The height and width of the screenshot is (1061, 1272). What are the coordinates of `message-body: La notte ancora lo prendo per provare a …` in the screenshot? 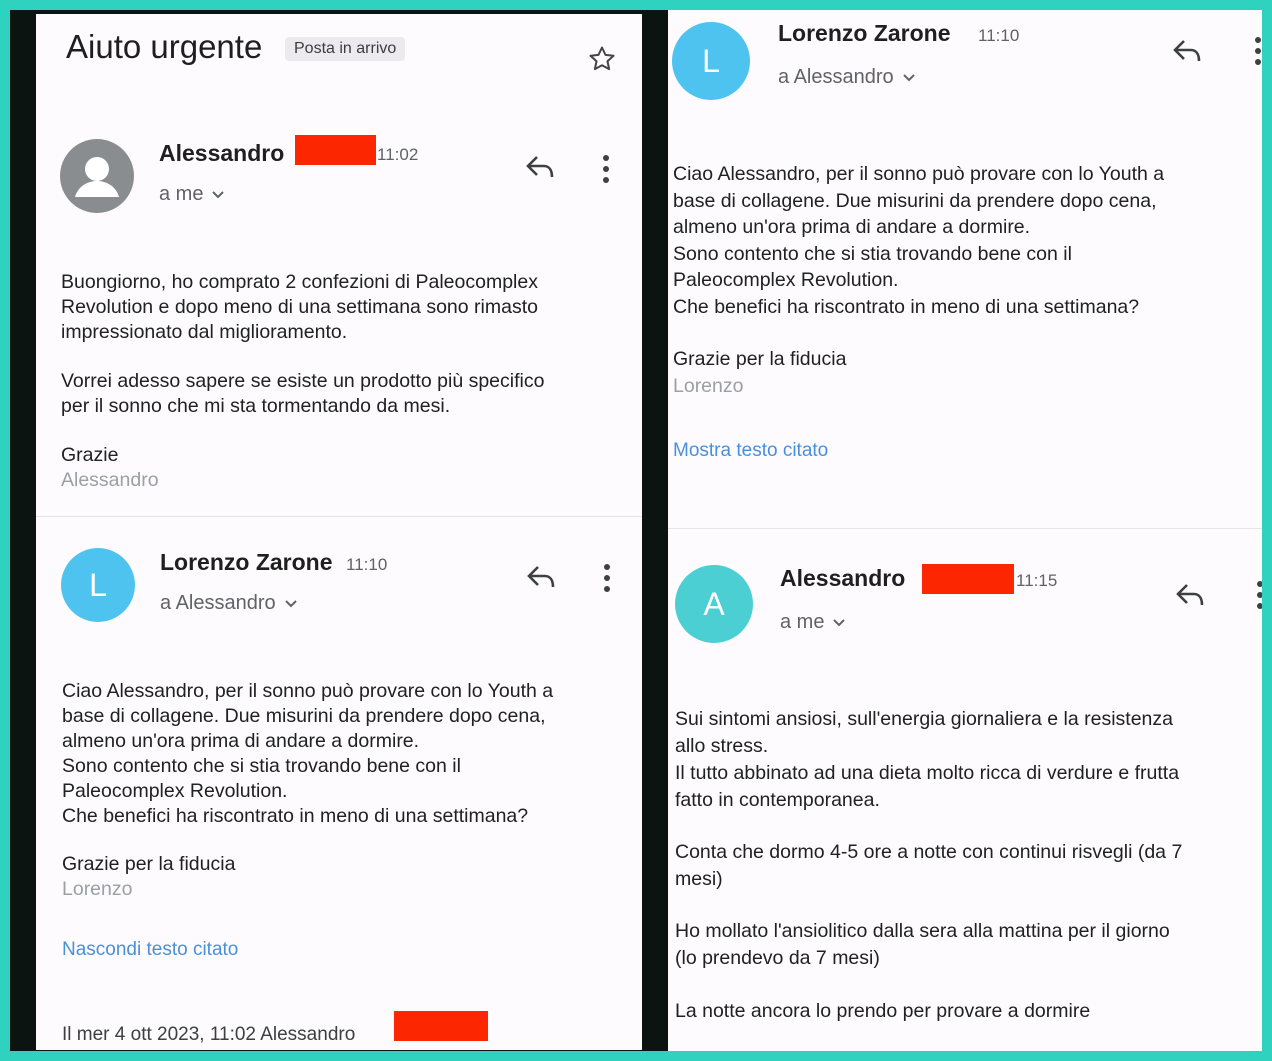 It's located at (883, 1011).